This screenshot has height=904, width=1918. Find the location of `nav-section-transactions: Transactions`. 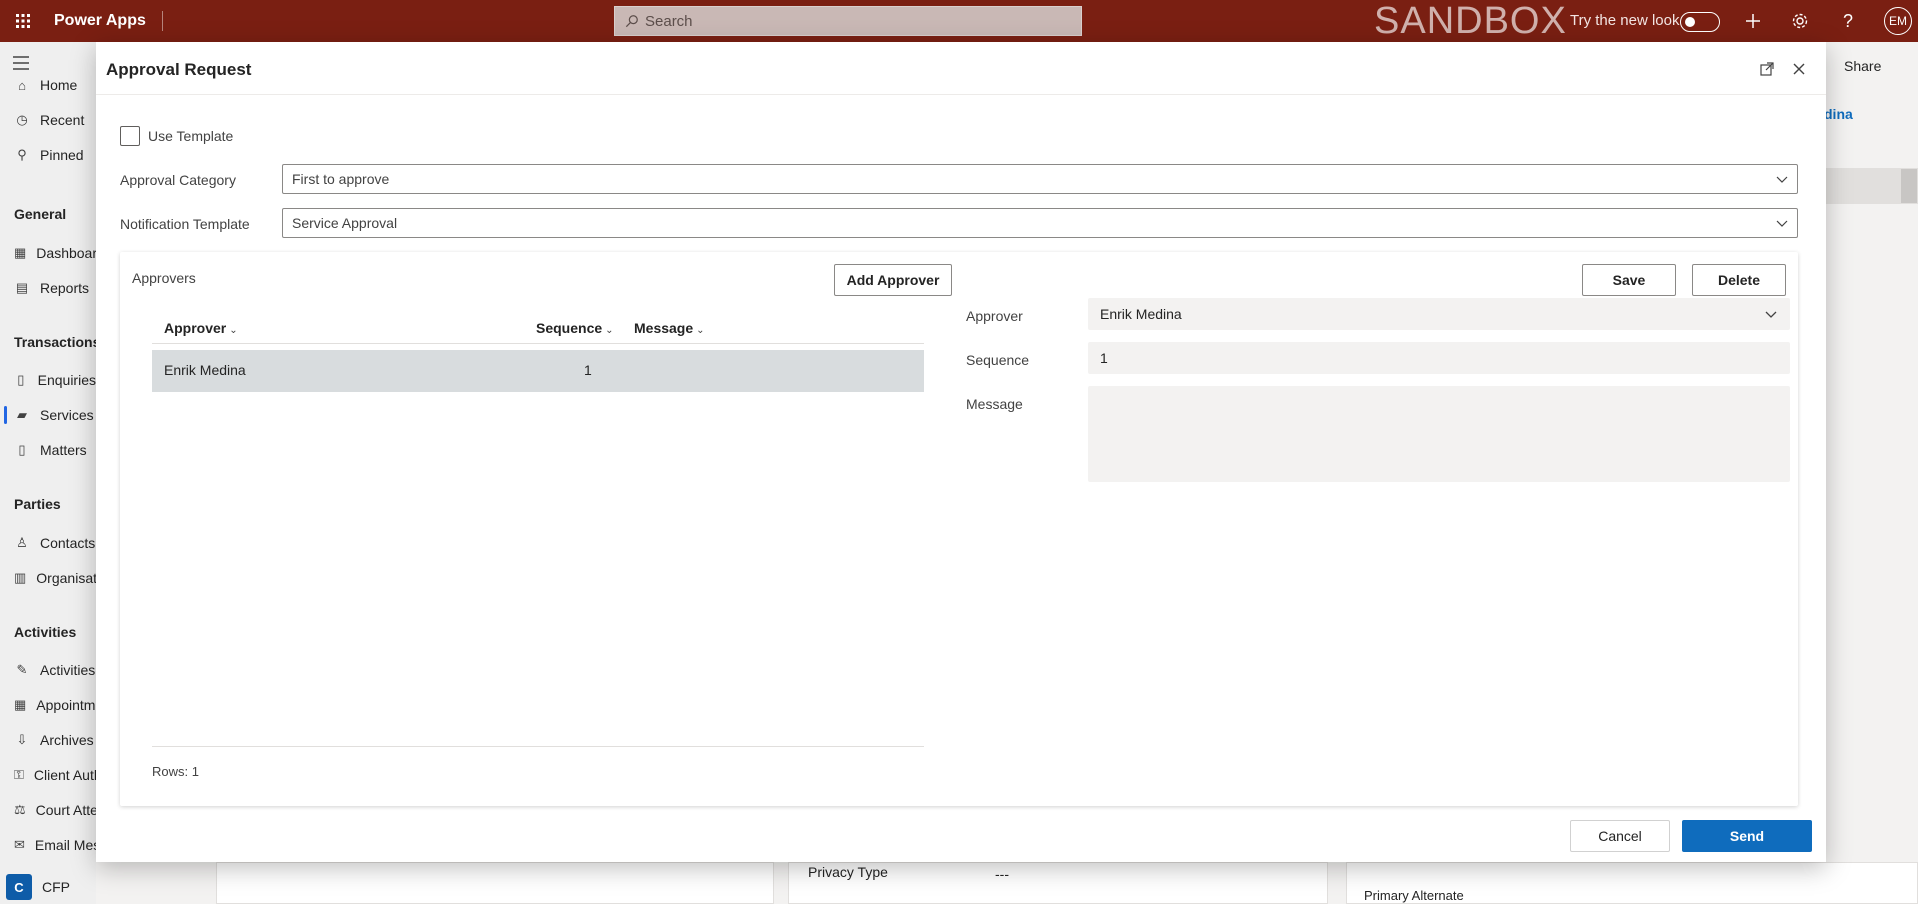

nav-section-transactions: Transactions is located at coordinates (57, 342).